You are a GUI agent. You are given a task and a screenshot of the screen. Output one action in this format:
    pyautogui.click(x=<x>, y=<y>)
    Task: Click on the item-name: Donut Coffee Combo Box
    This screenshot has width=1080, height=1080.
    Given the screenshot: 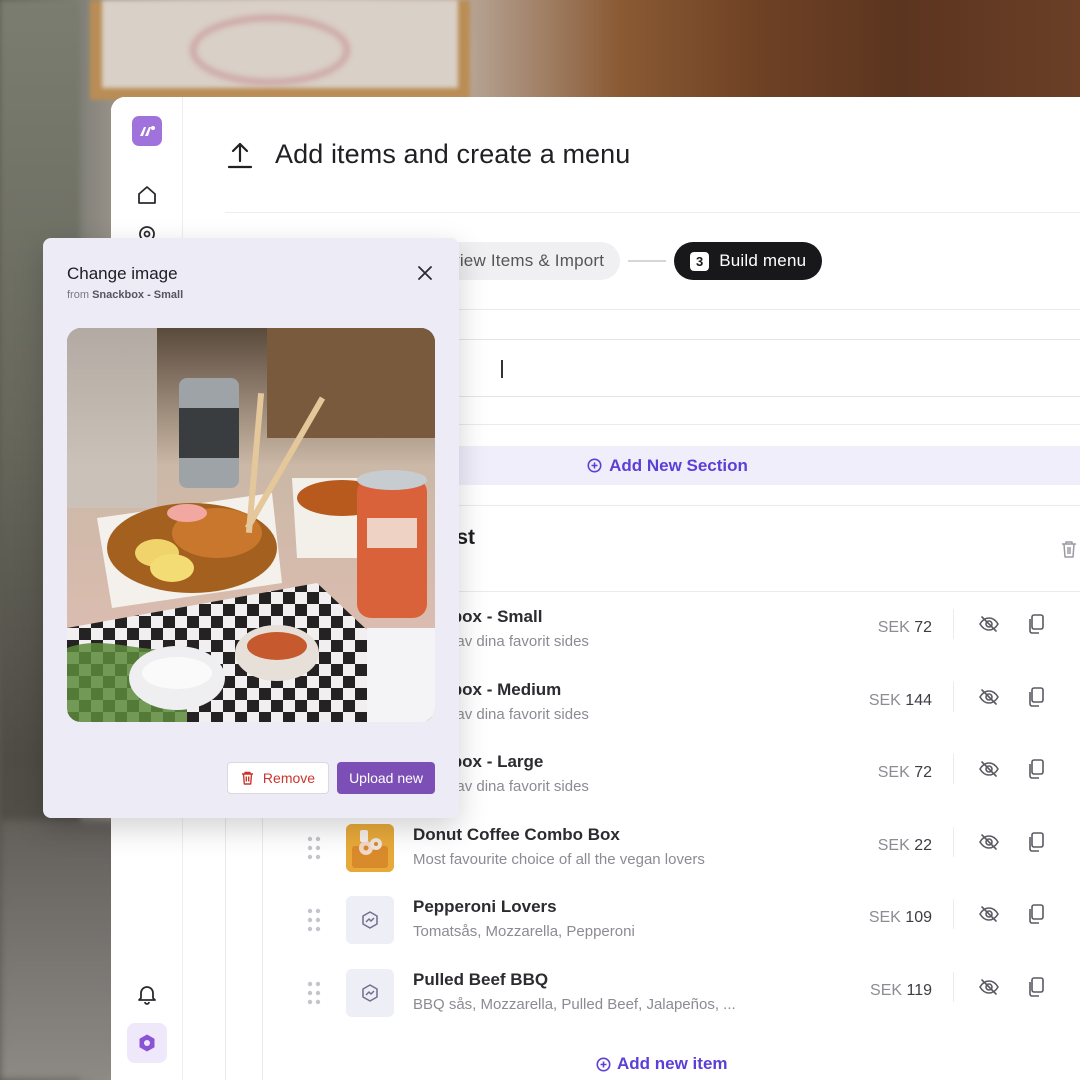 What is the action you would take?
    pyautogui.click(x=516, y=834)
    